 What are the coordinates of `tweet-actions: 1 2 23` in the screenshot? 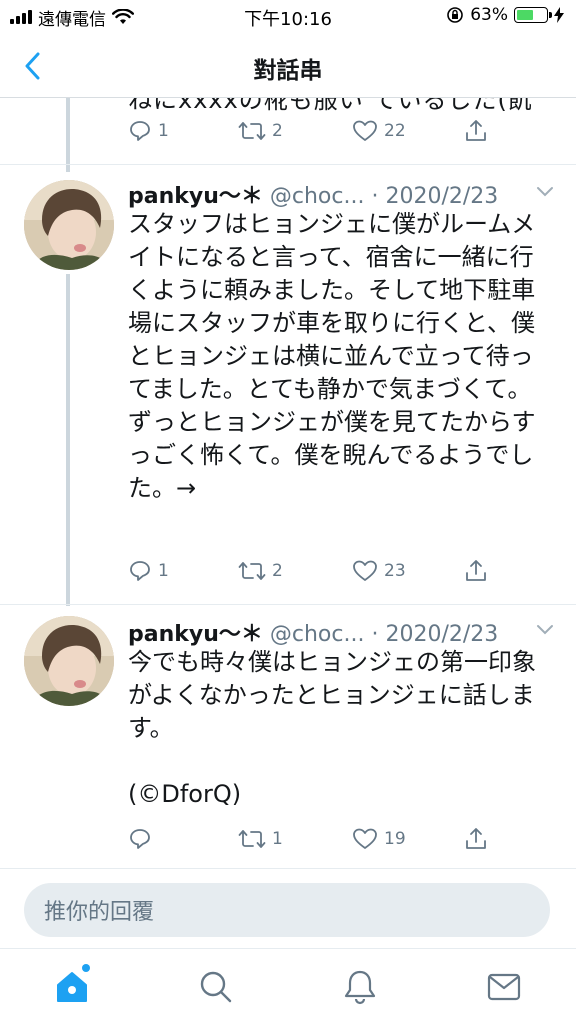 It's located at (318, 571).